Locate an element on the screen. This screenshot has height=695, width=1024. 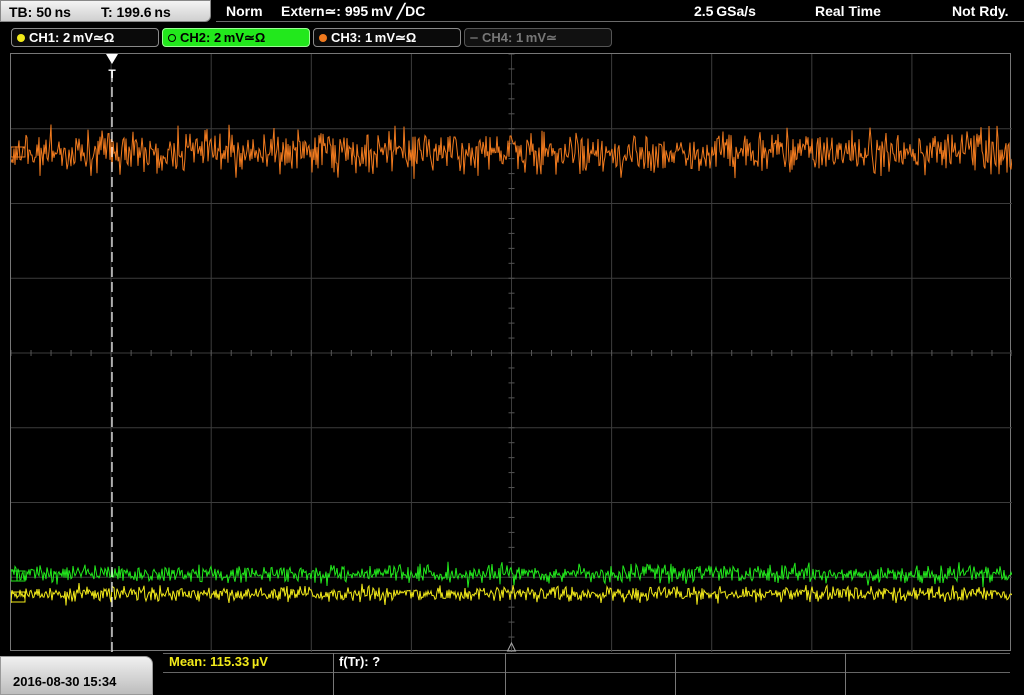
ch2-color-dot is located at coordinates (172, 38).